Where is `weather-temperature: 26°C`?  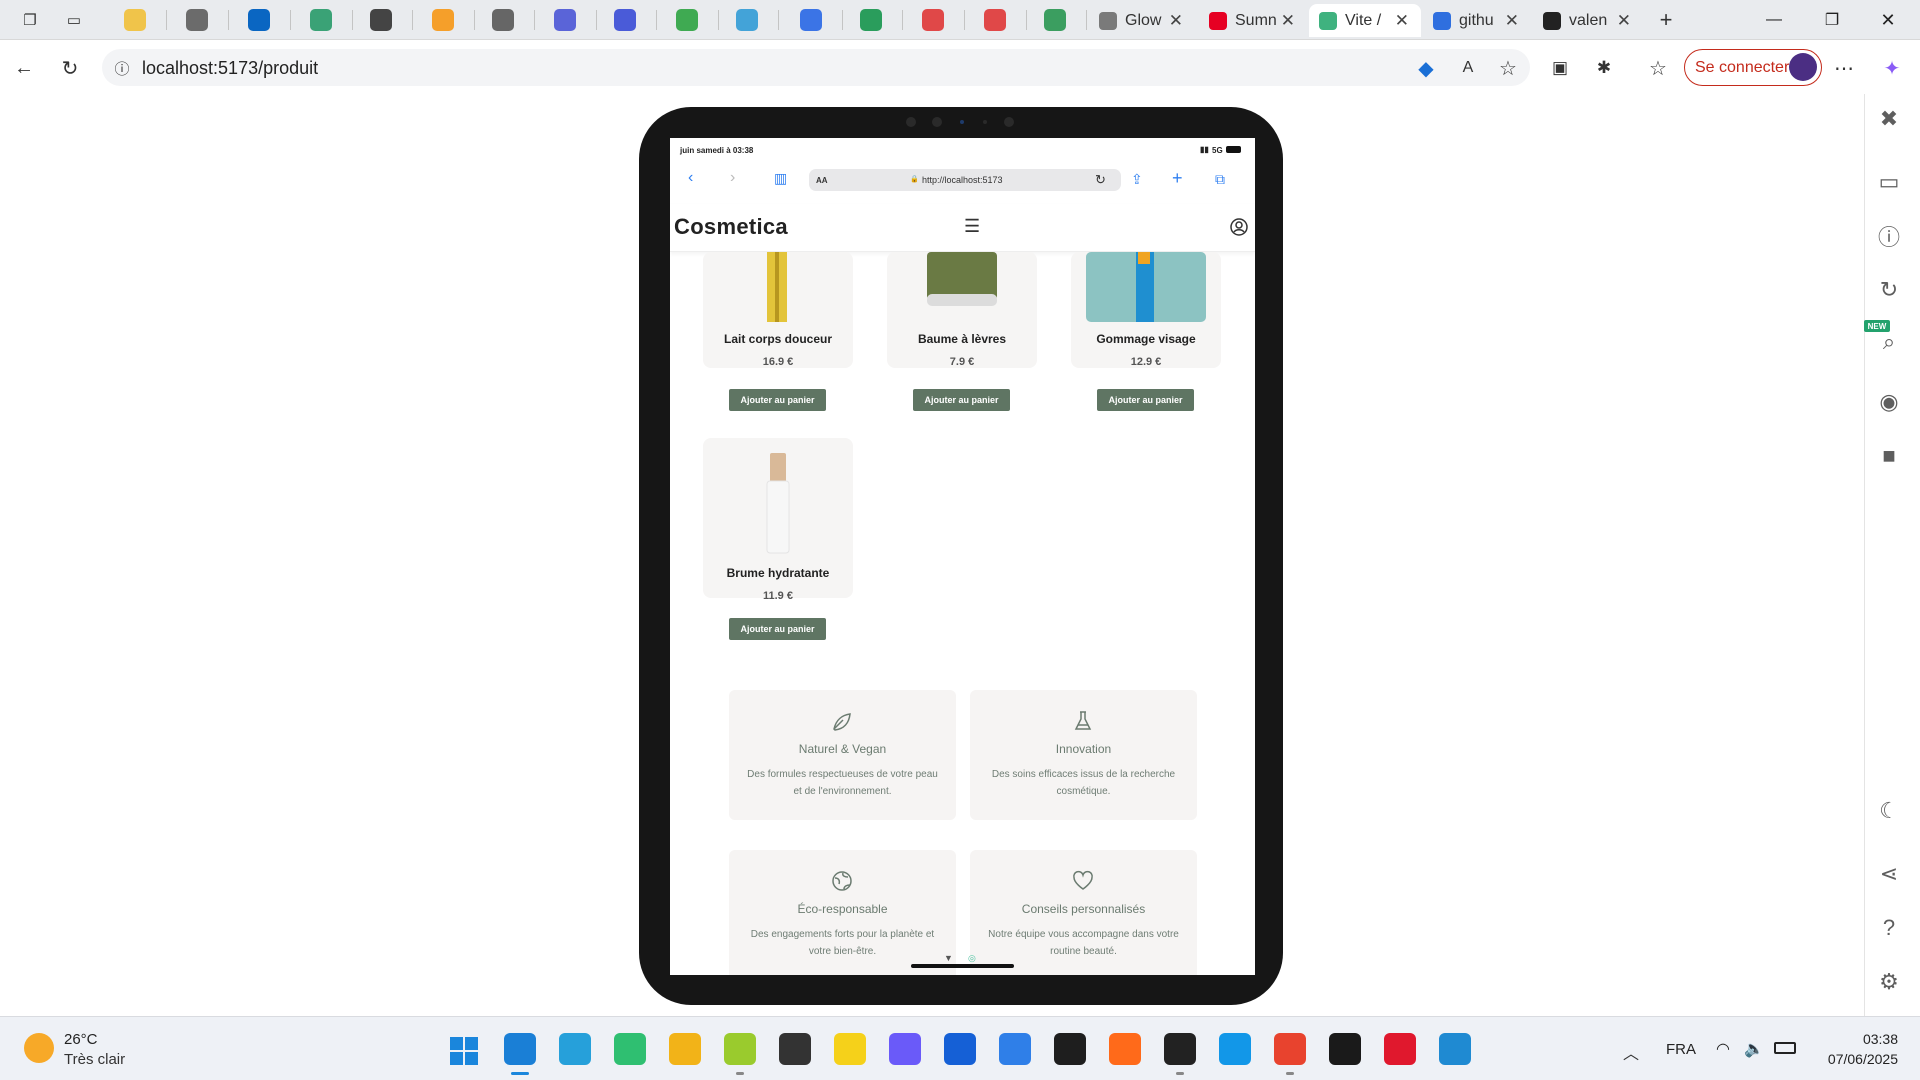 weather-temperature: 26°C is located at coordinates (81, 1039).